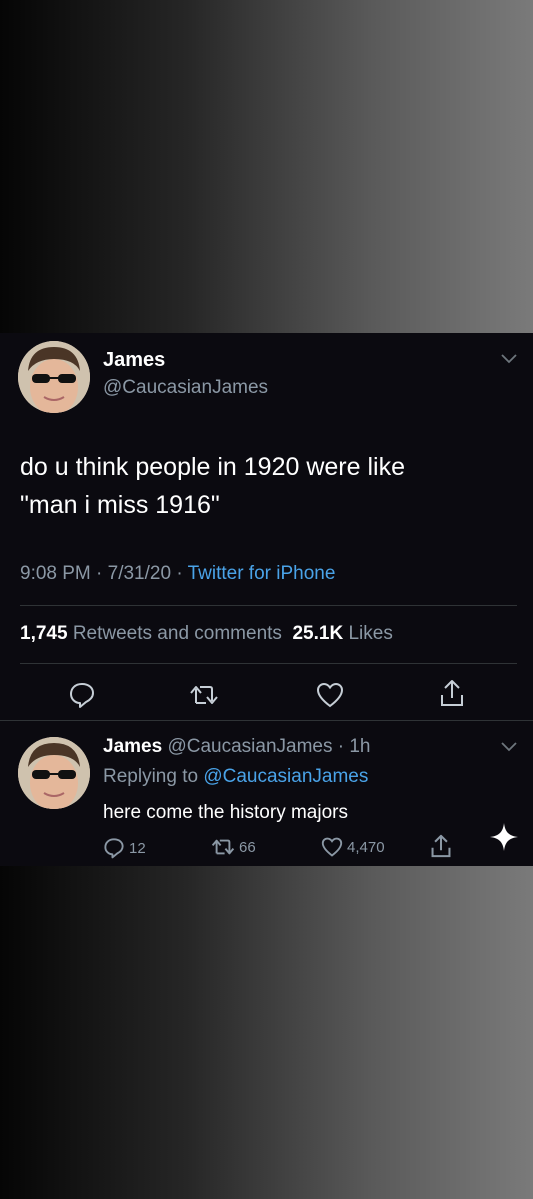  Describe the element at coordinates (366, 847) in the screenshot. I see `reply-like-count: 4,470` at that location.